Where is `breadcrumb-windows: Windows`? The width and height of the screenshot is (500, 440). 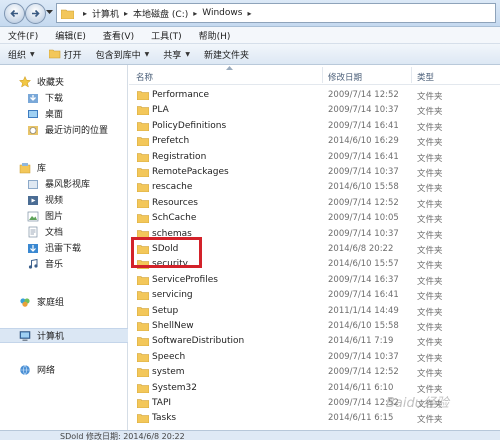
breadcrumb-windows: Windows is located at coordinates (222, 13).